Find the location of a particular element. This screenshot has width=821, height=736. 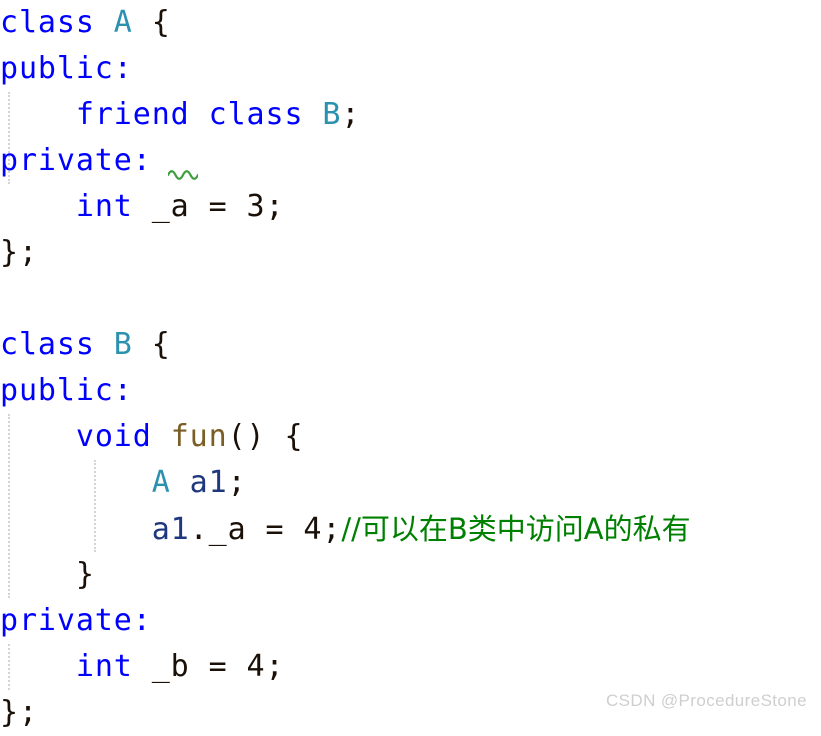

code-line: class A { is located at coordinates (85, 23).